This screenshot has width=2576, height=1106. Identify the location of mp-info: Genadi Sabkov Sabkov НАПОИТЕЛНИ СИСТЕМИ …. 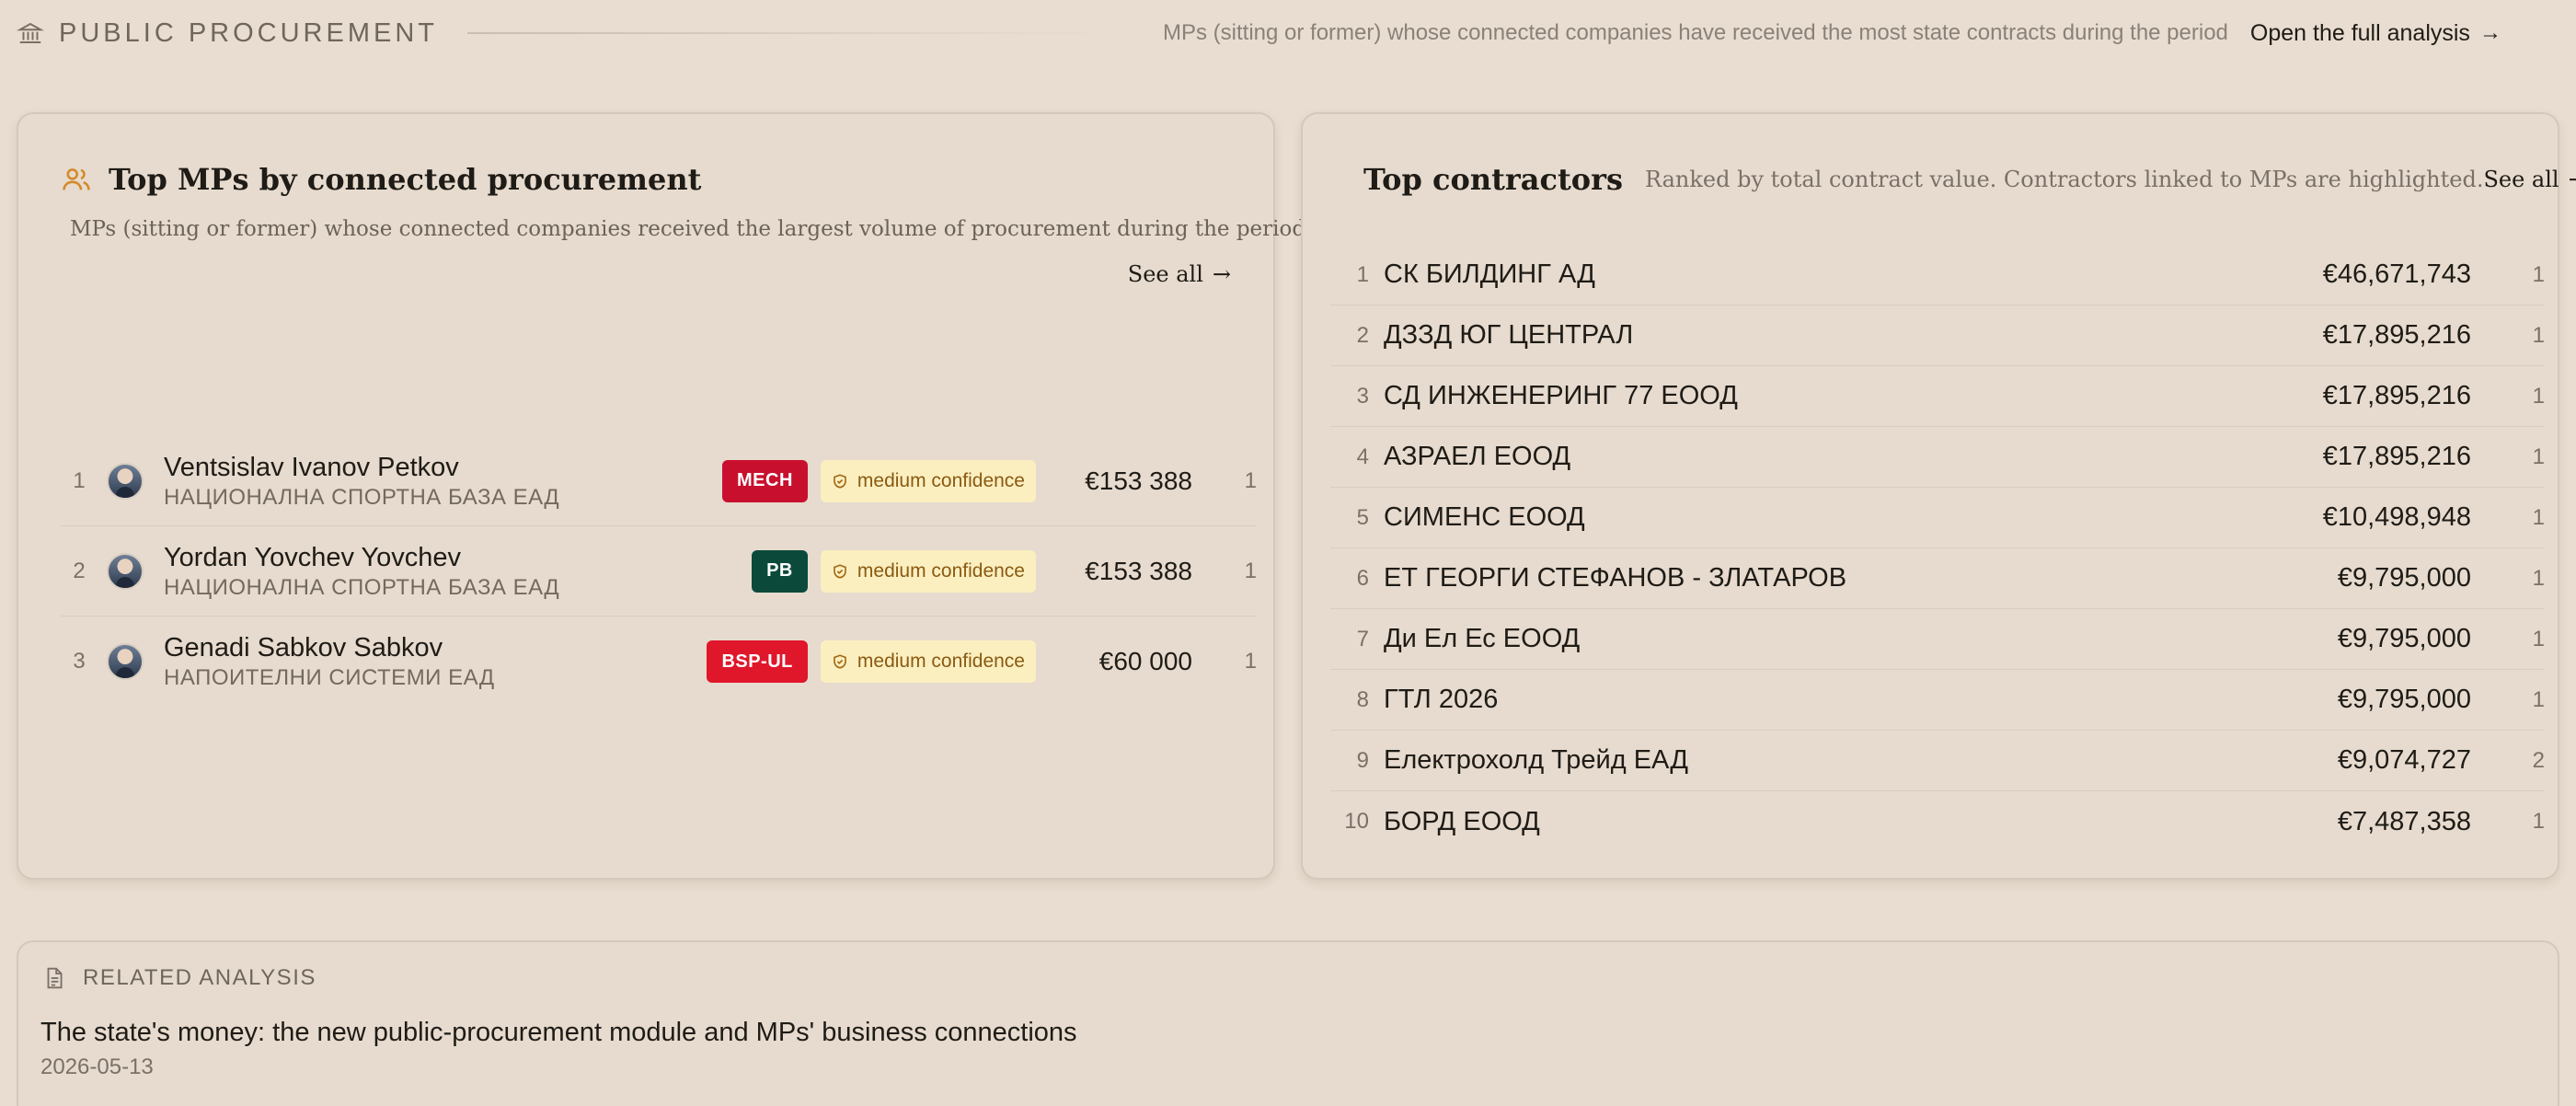
(435, 661).